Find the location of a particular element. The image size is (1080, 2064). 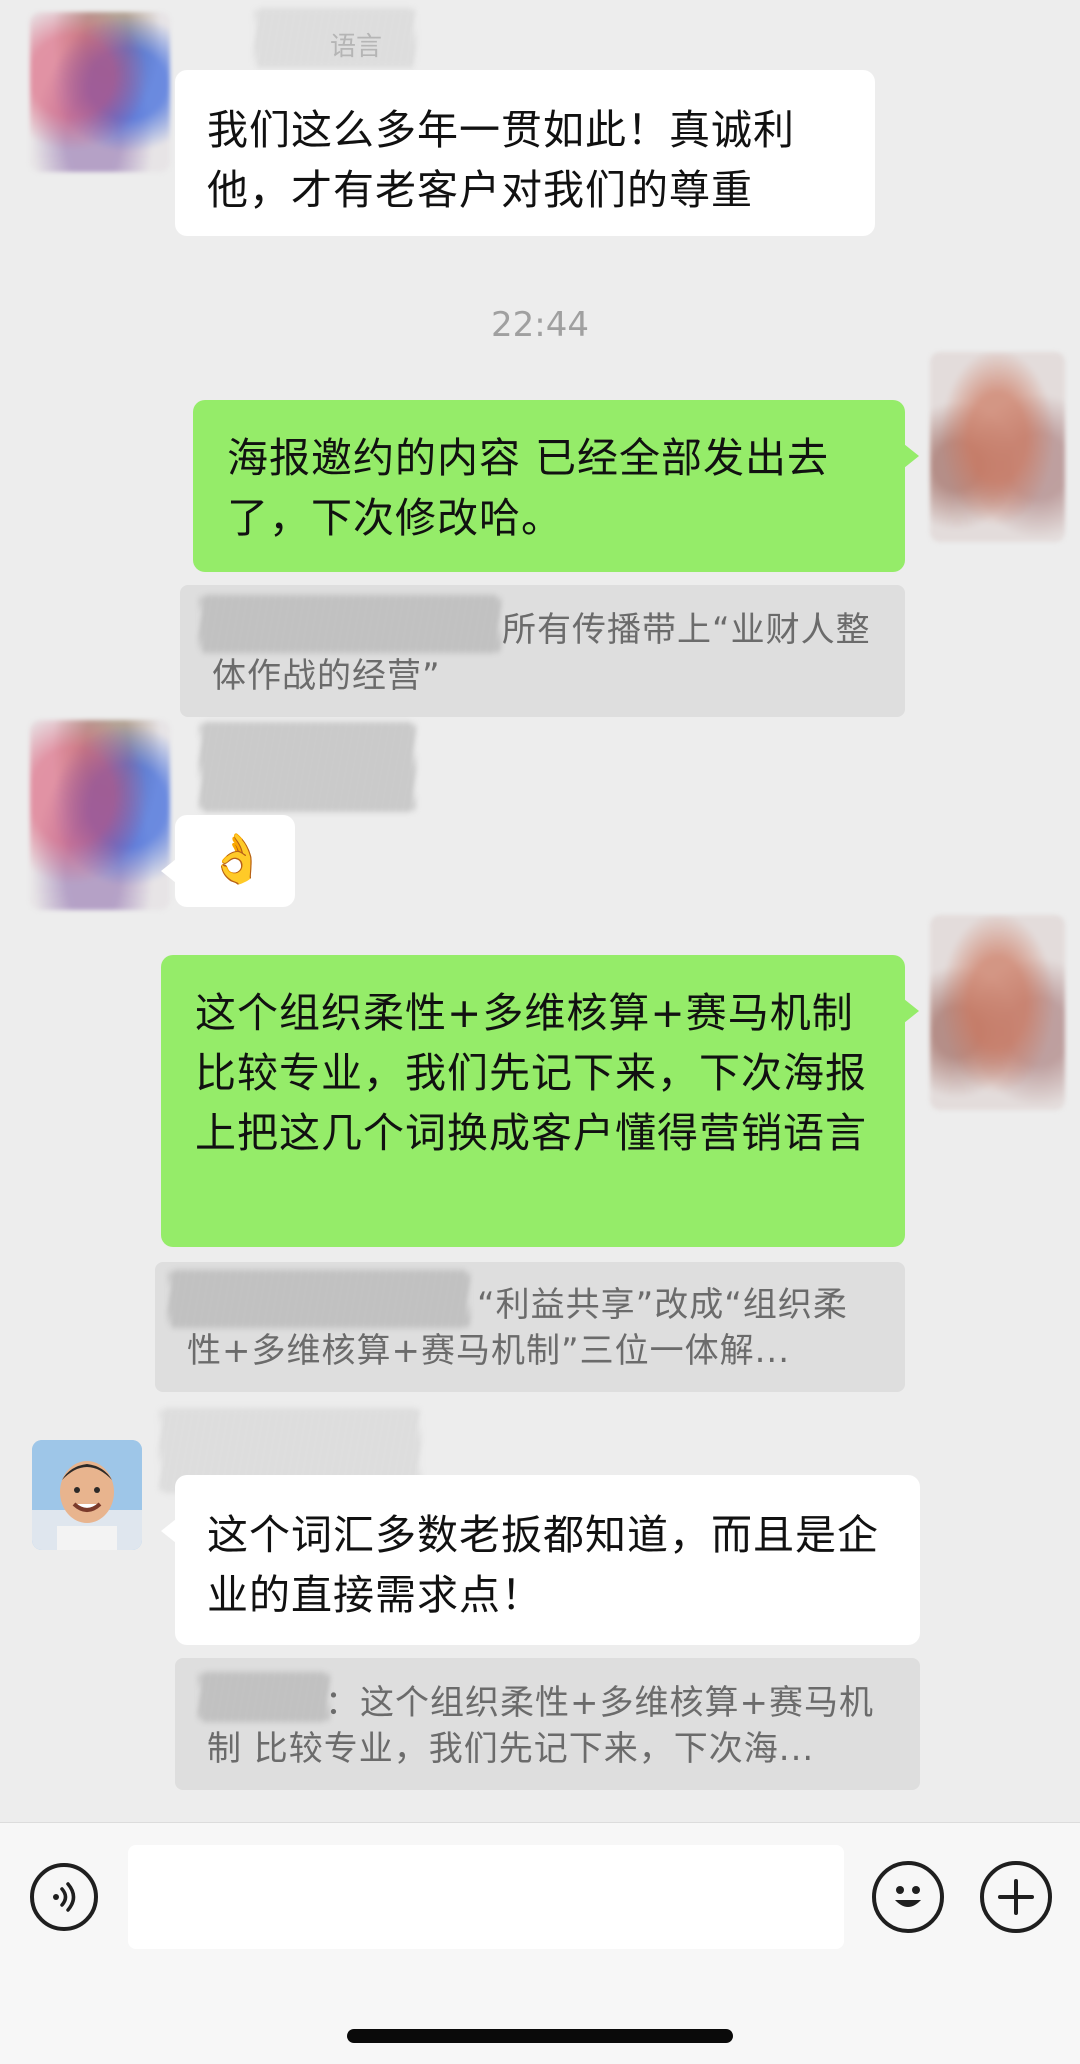

sender-name-redacted is located at coordinates (307, 767).